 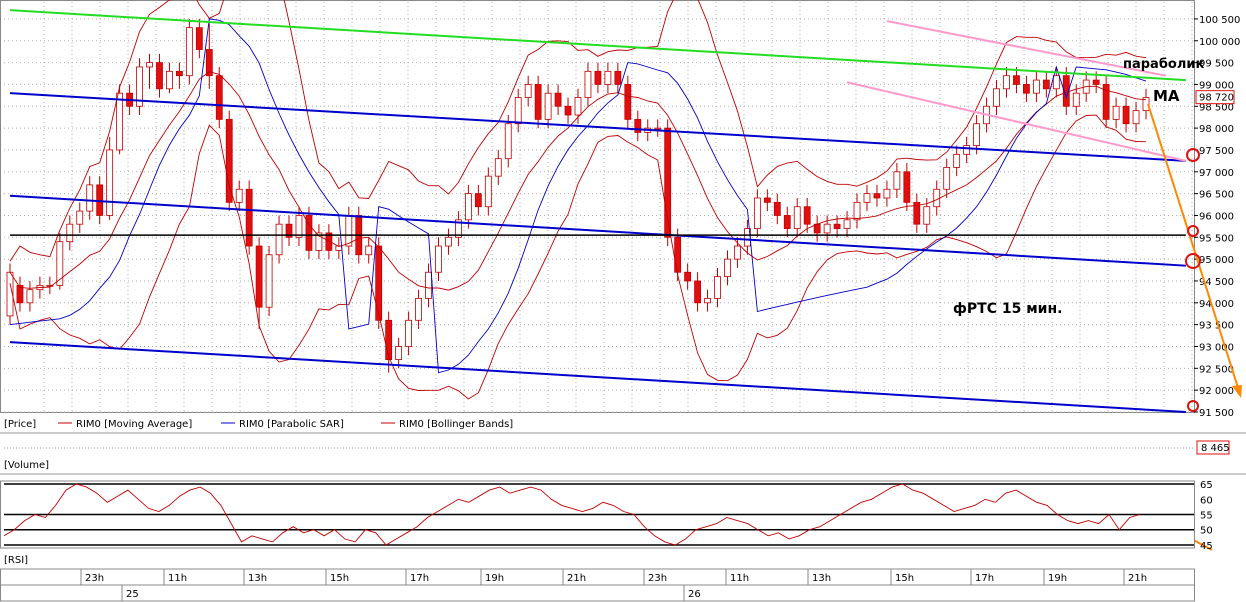 What do you see at coordinates (1216, 98) in the screenshot?
I see `last-price-label: 98 720` at bounding box center [1216, 98].